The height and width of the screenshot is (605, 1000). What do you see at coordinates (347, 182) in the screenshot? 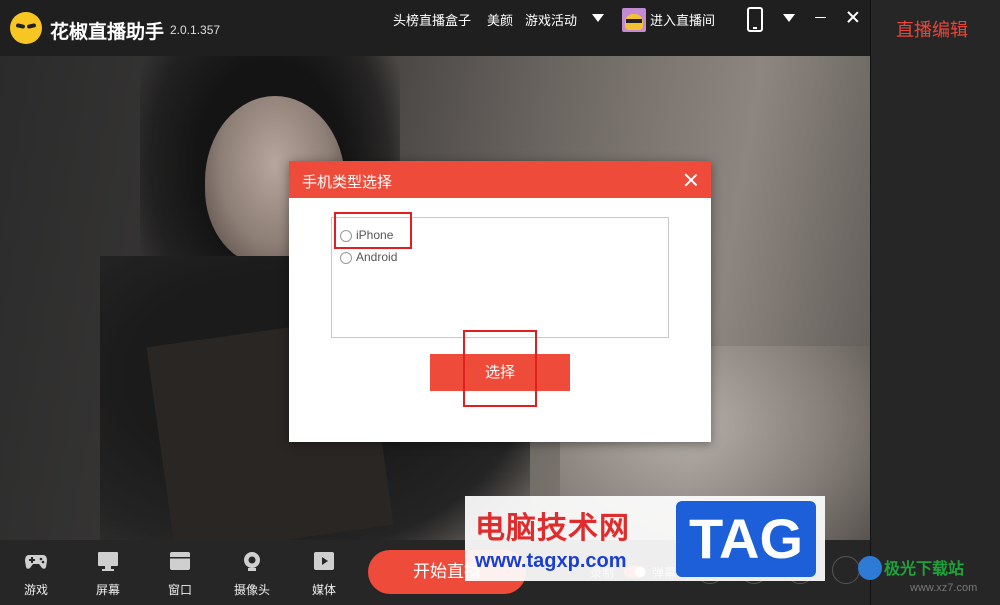
I see `dialog-title: 手机类型选择` at bounding box center [347, 182].